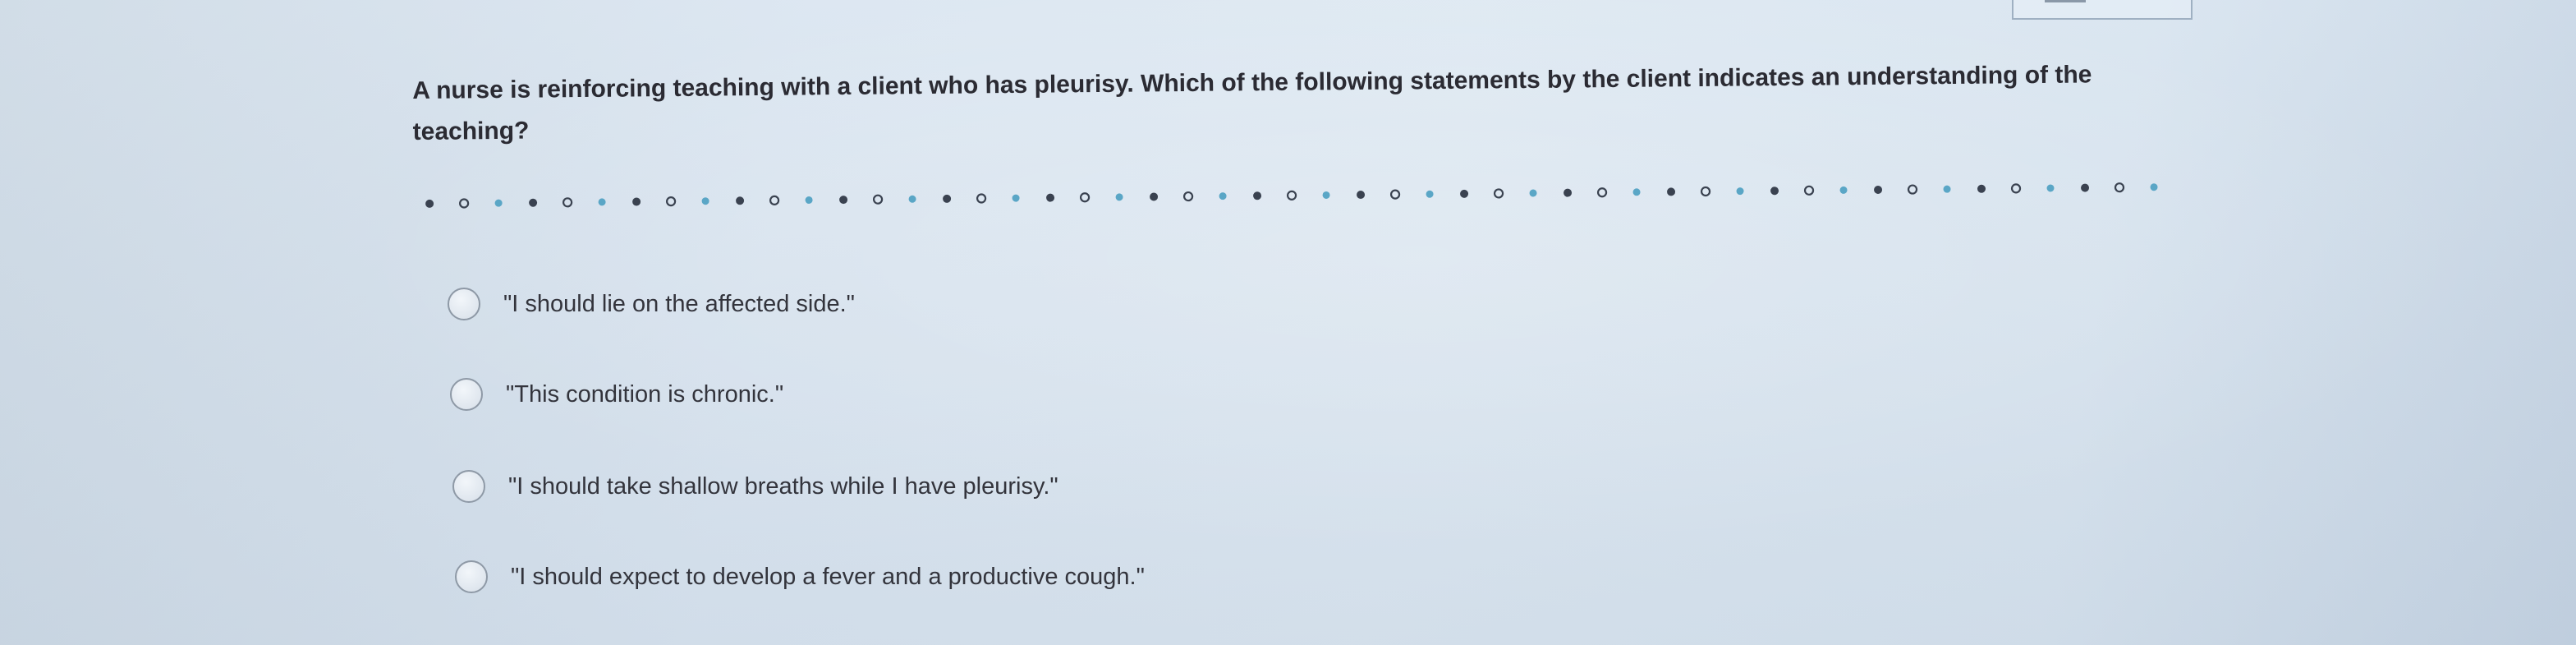 Image resolution: width=2576 pixels, height=645 pixels. Describe the element at coordinates (2102, 10) in the screenshot. I see `top-tab` at that location.